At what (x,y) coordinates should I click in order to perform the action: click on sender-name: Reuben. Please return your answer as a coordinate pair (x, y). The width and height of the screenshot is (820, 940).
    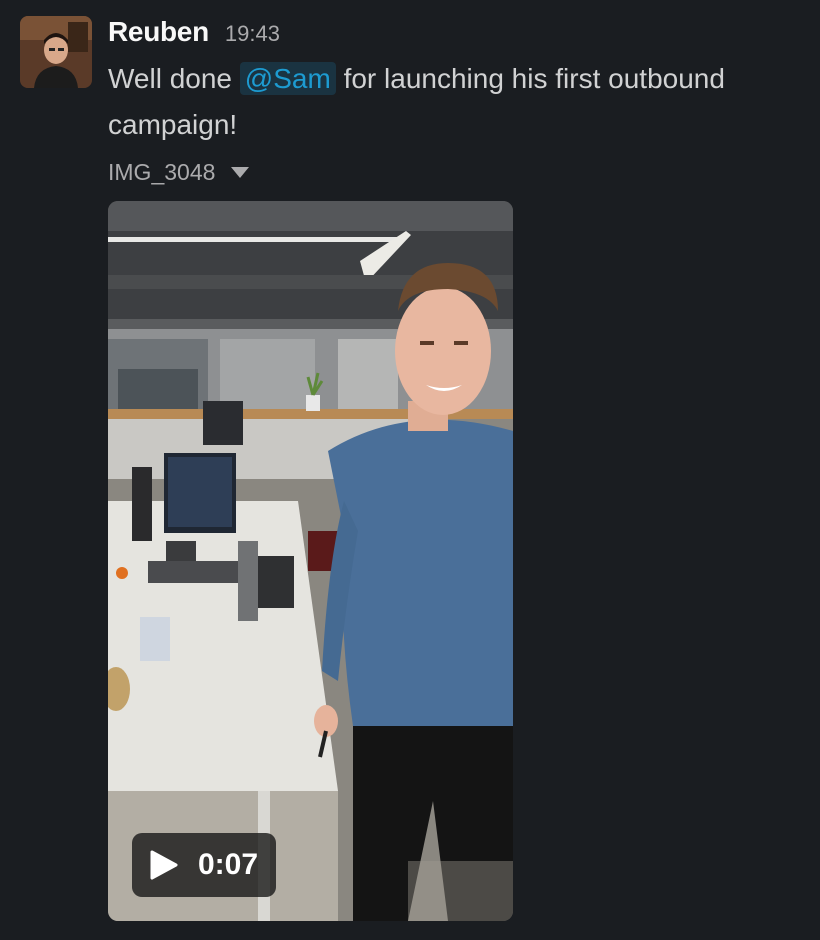
    Looking at the image, I should click on (158, 32).